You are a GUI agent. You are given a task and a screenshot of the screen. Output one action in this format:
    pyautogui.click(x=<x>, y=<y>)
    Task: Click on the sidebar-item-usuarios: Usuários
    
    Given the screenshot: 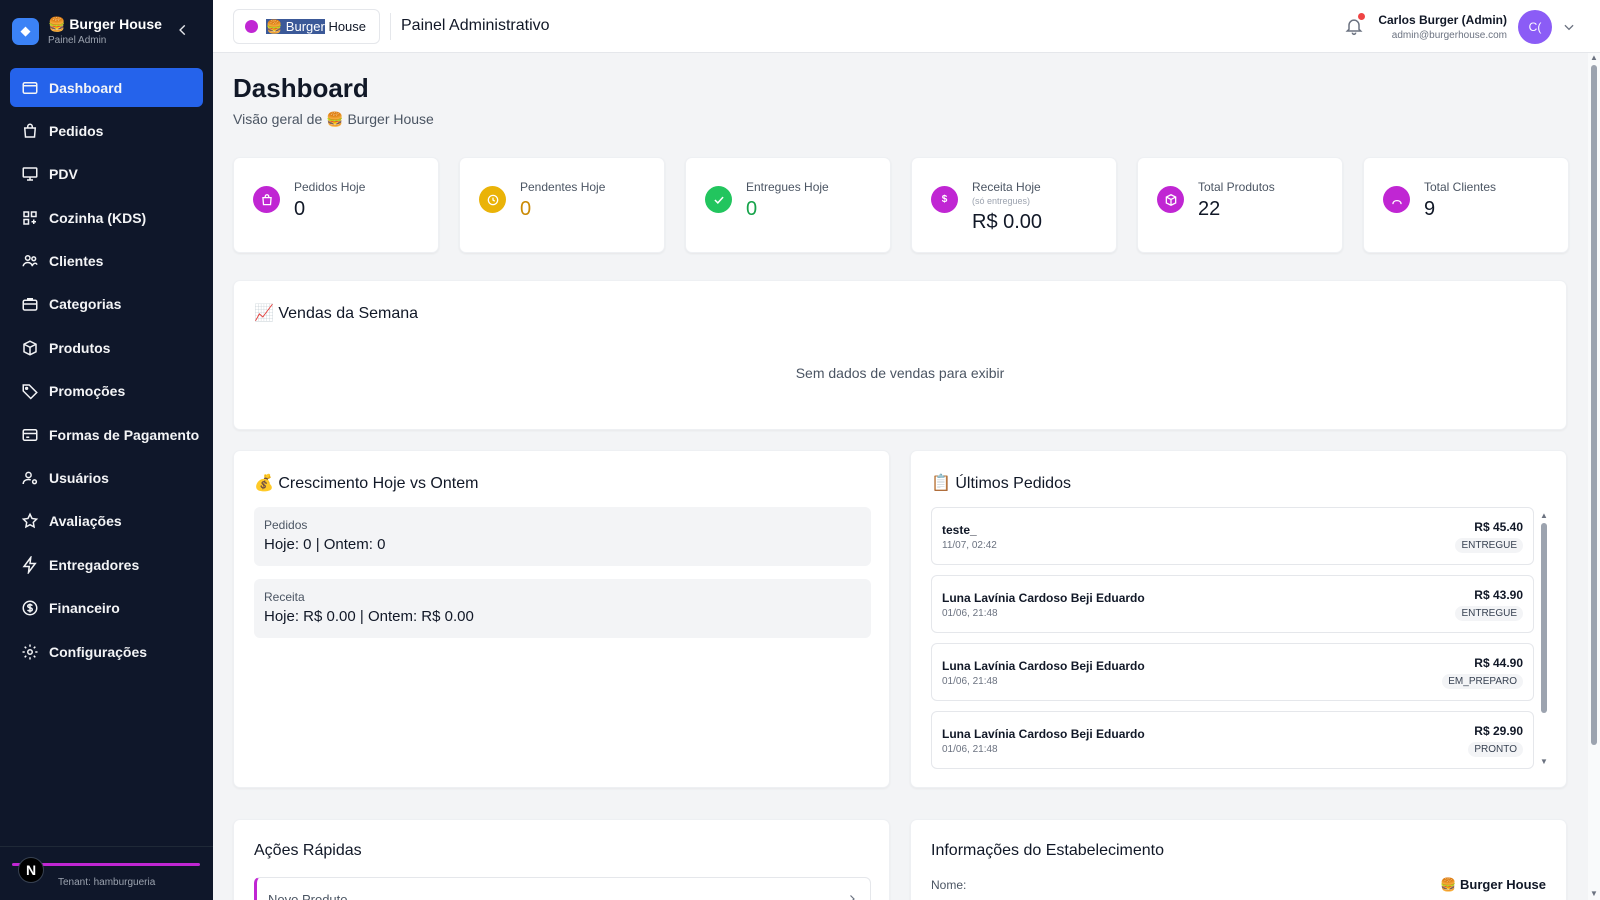 What is the action you would take?
    pyautogui.click(x=106, y=478)
    